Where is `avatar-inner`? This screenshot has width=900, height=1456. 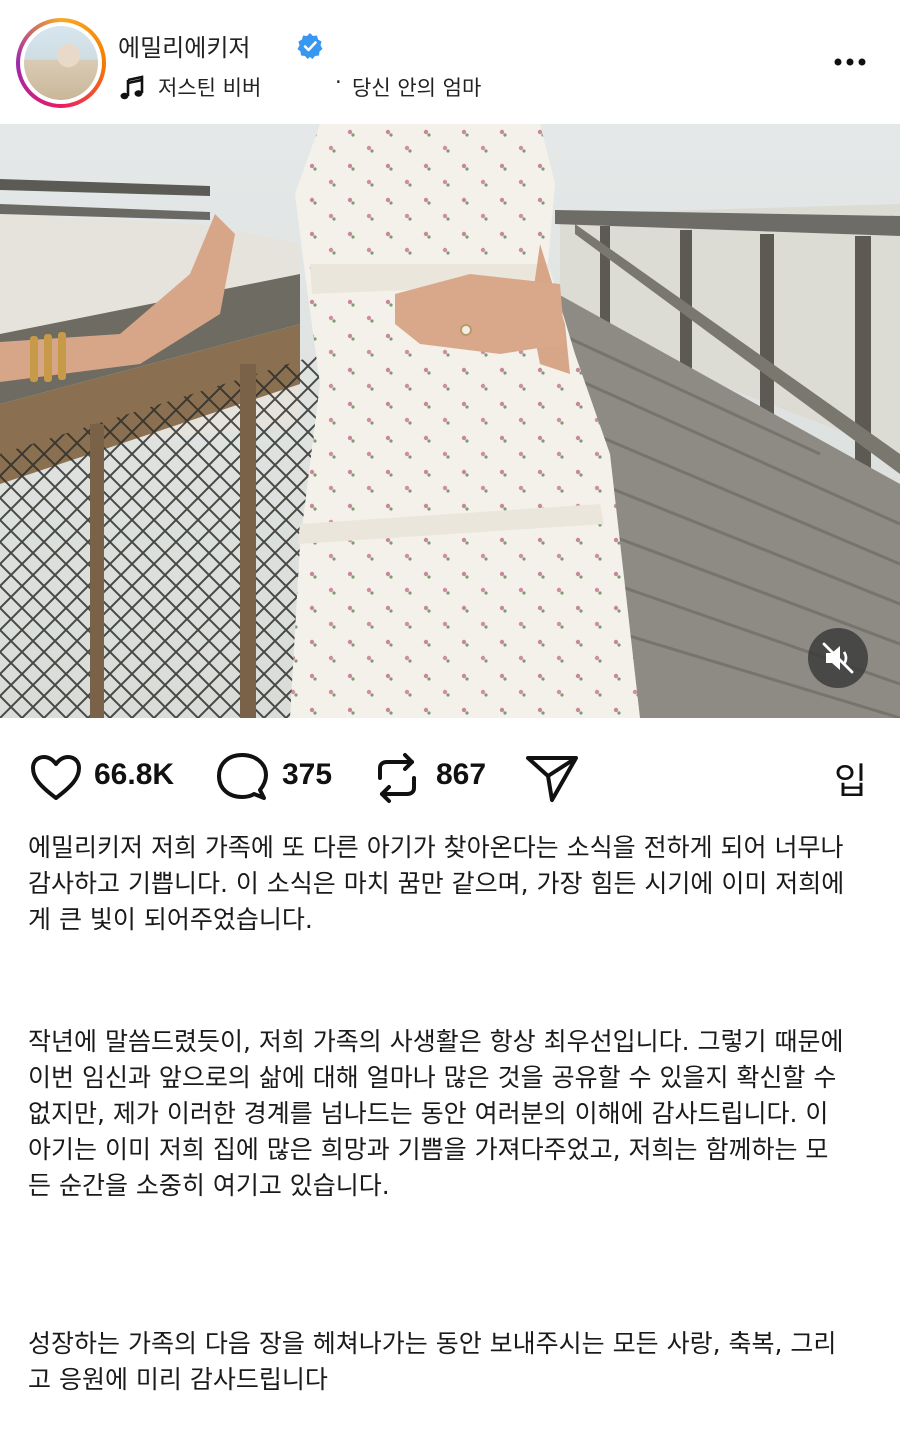
avatar-inner is located at coordinates (61, 63).